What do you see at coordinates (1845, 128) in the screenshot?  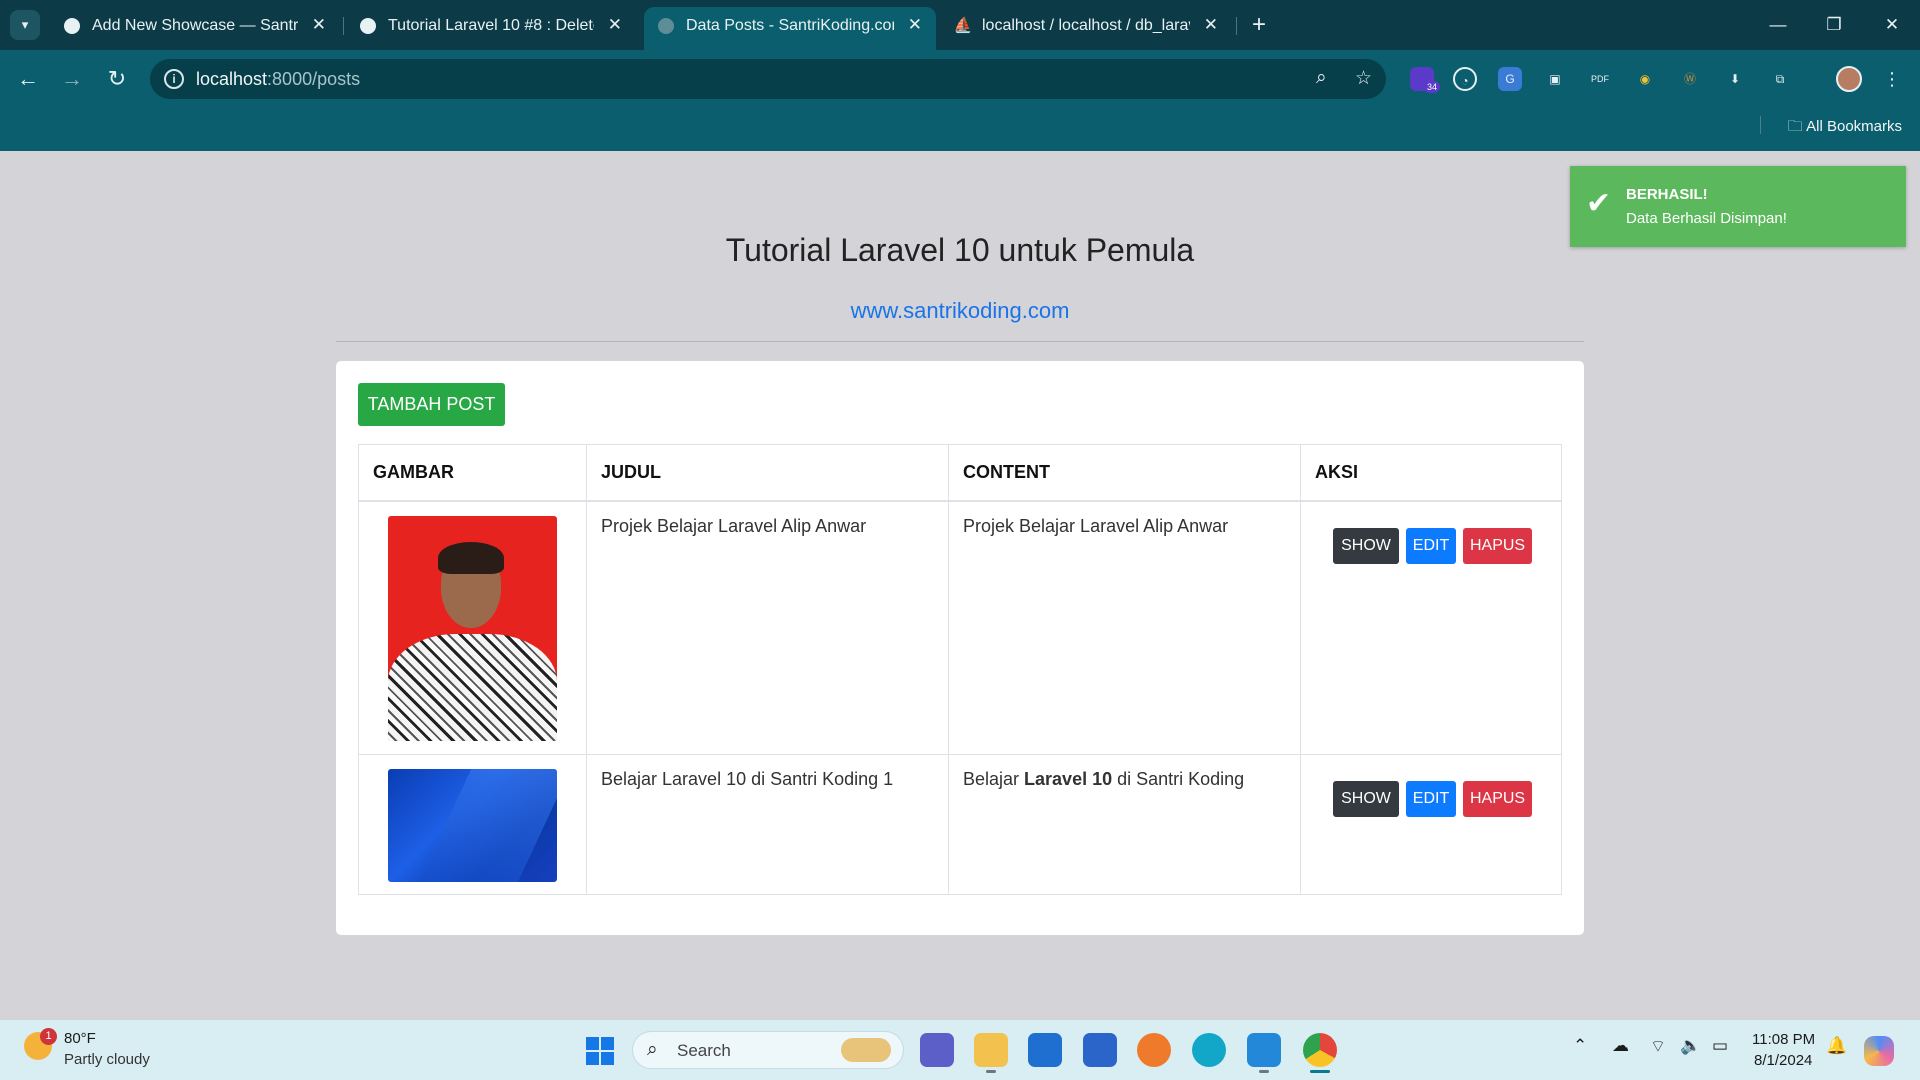 I see `all-bookmarks-button: 🗀 All Bookmarks` at bounding box center [1845, 128].